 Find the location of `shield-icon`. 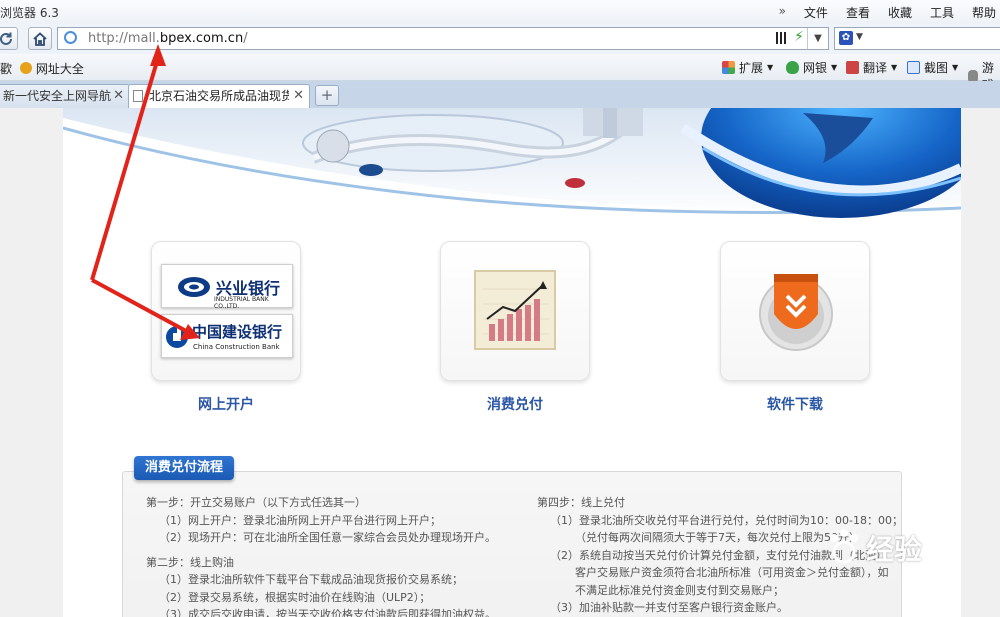

shield-icon is located at coordinates (792, 67).